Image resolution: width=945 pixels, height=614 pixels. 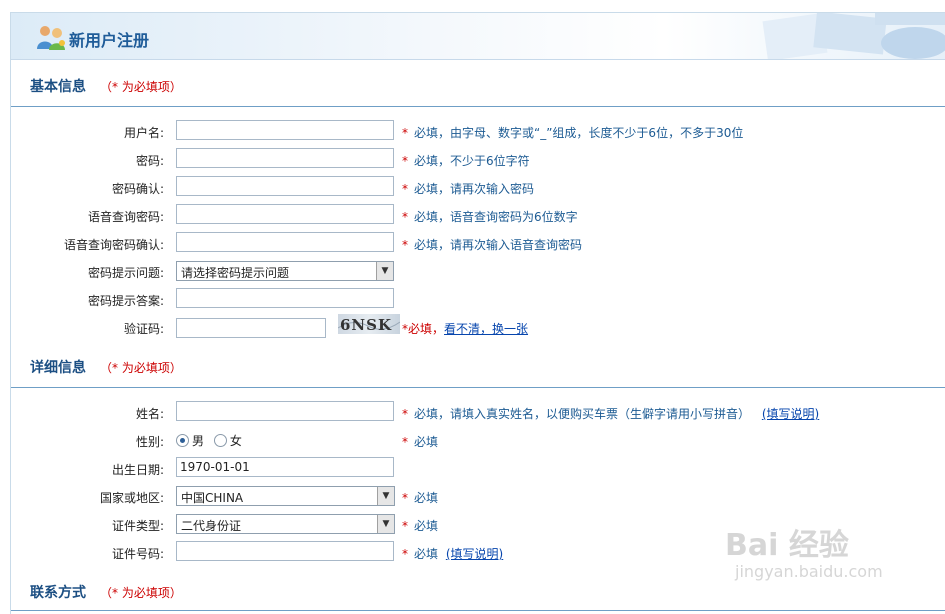 I want to click on captcha-image: 6NSK, so click(x=369, y=324).